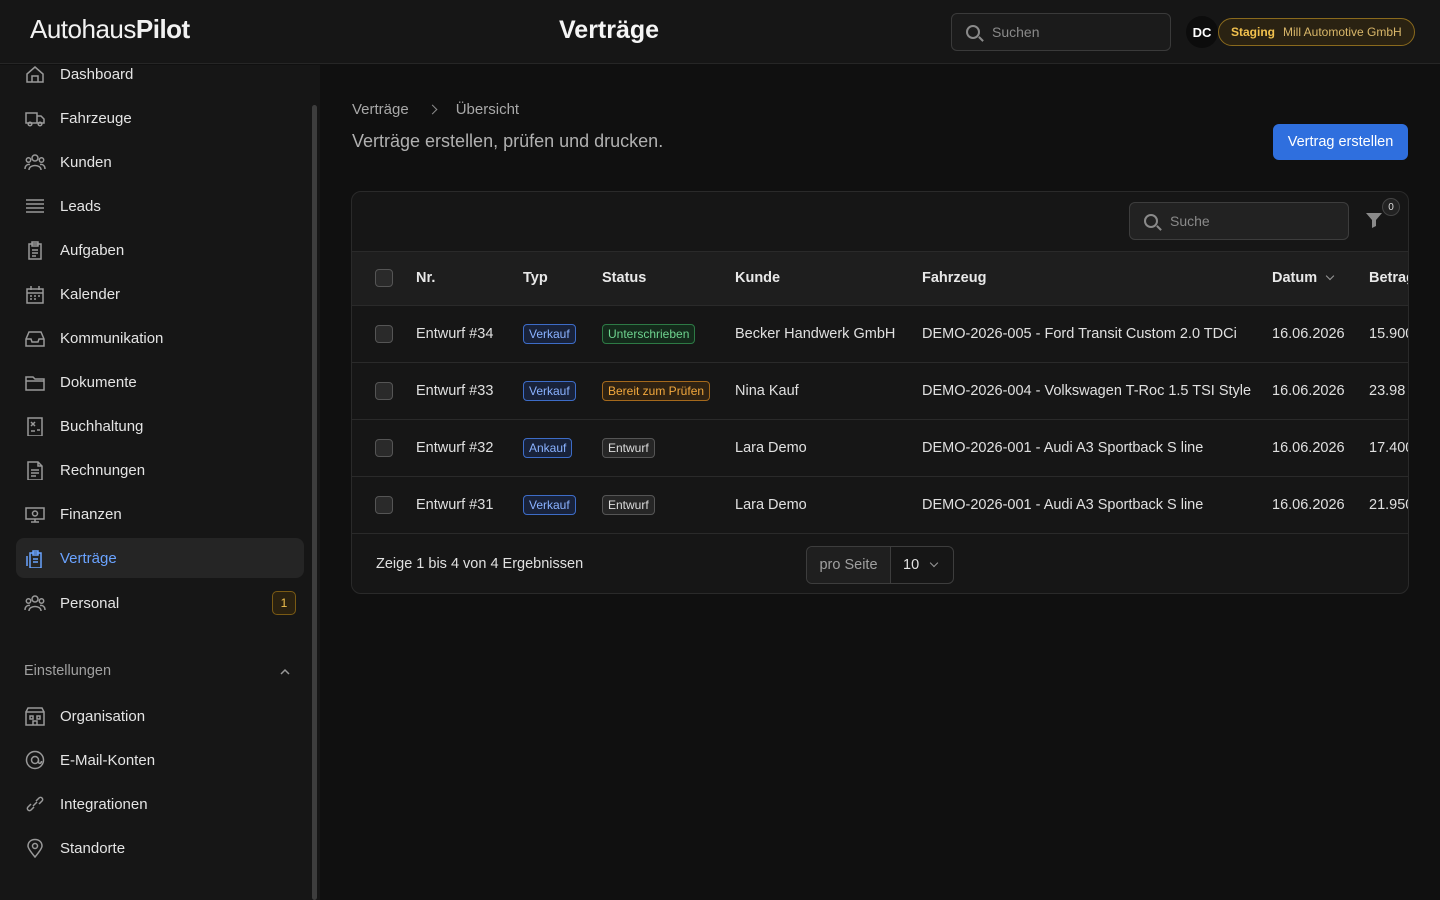  I want to click on sidebar-item-label: Rechnungen, so click(103, 470).